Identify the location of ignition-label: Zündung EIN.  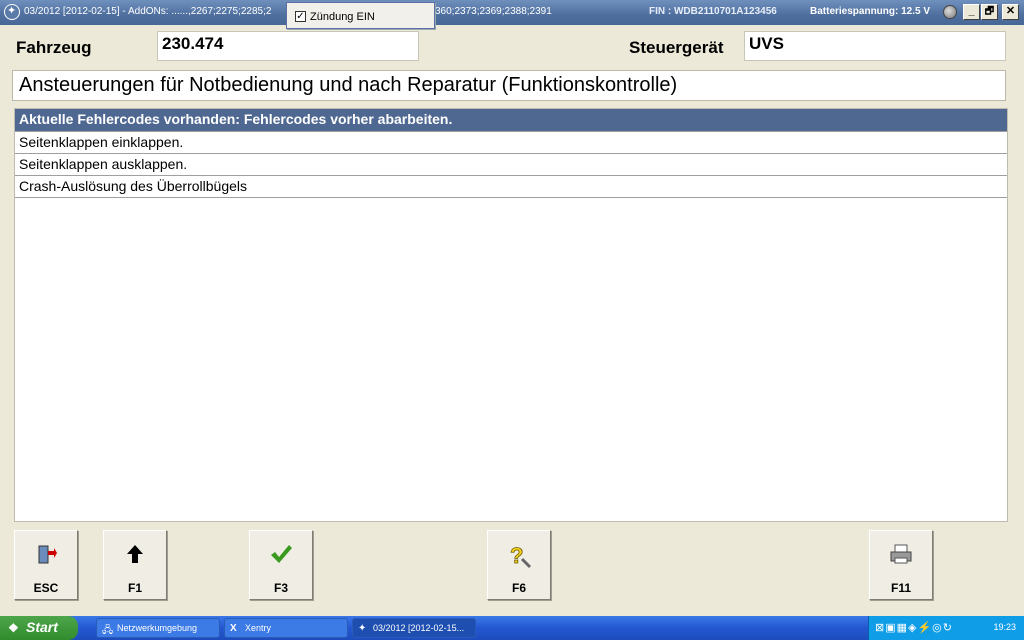
(342, 17).